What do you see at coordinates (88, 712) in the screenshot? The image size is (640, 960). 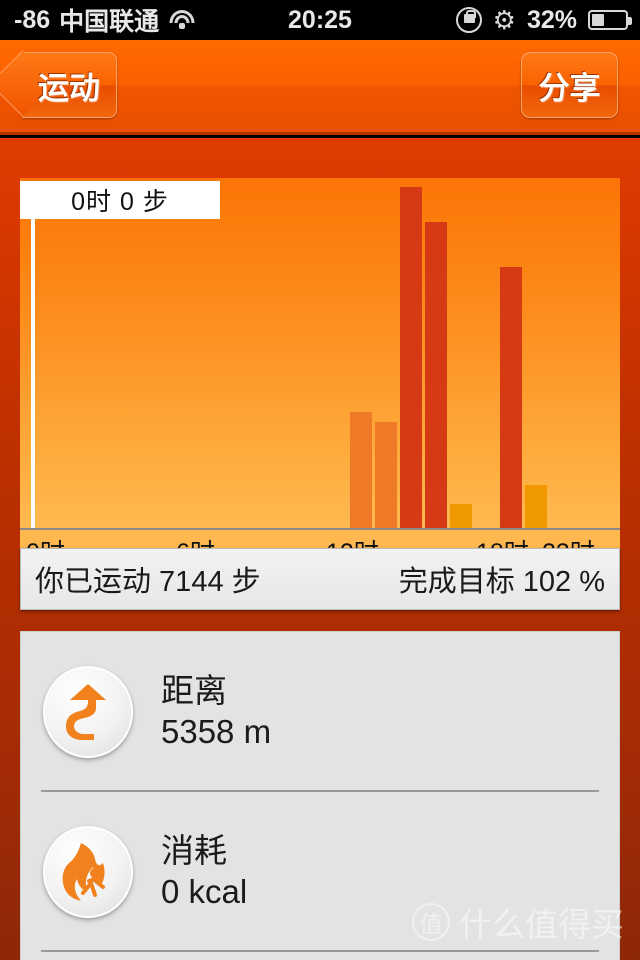 I see `road-distance-icon` at bounding box center [88, 712].